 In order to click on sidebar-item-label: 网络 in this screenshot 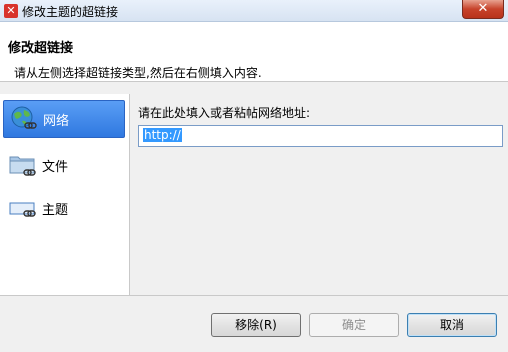, I will do `click(56, 121)`.